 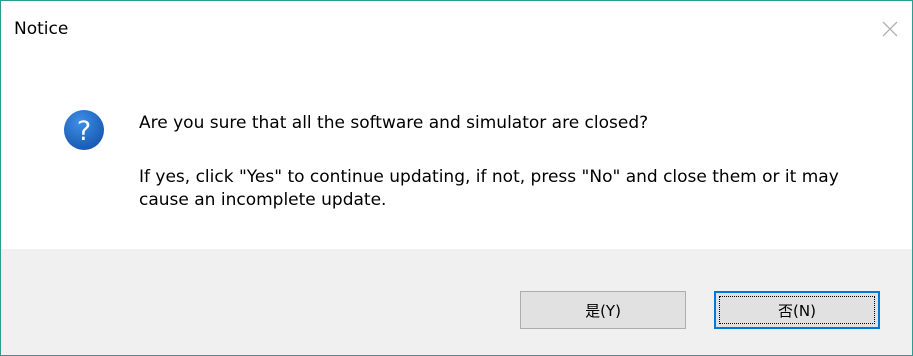 I want to click on question-icon: ?, so click(x=84, y=130).